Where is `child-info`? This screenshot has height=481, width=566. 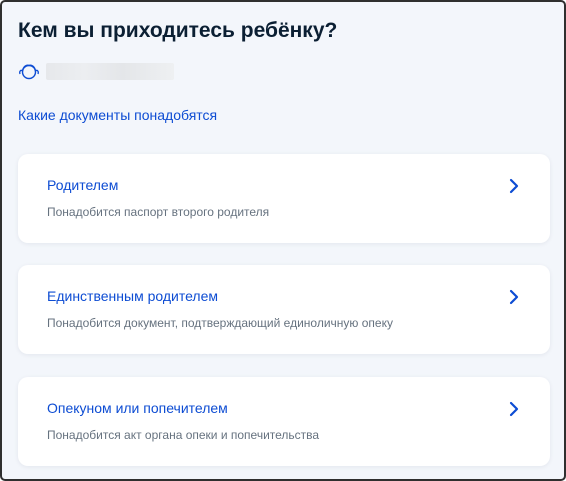 child-info is located at coordinates (103, 71).